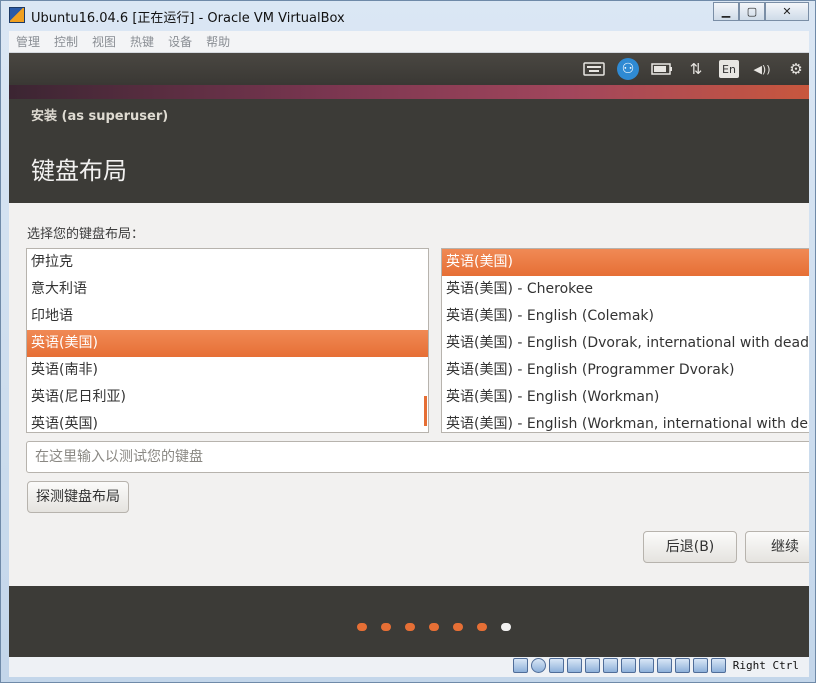 This screenshot has width=816, height=683. What do you see at coordinates (17, 15) in the screenshot?
I see `virtualbox-app-icon` at bounding box center [17, 15].